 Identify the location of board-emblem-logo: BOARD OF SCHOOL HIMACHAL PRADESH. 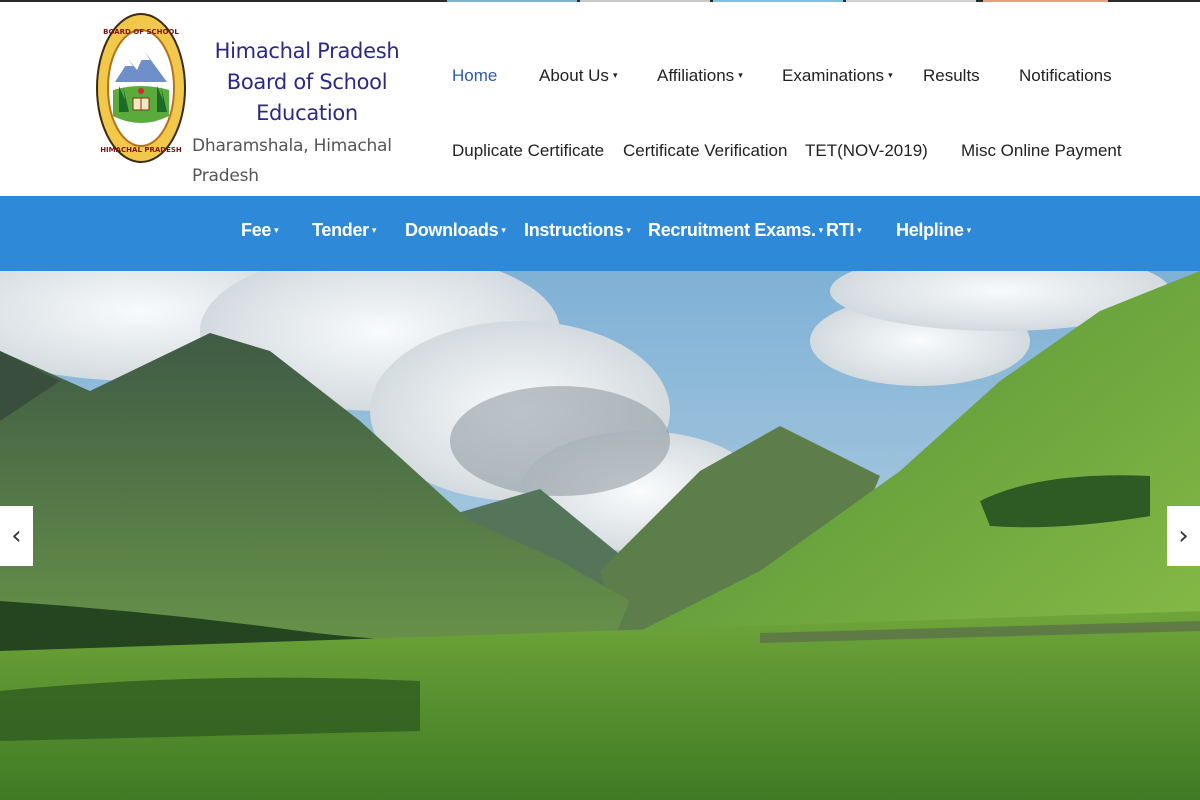
(141, 88).